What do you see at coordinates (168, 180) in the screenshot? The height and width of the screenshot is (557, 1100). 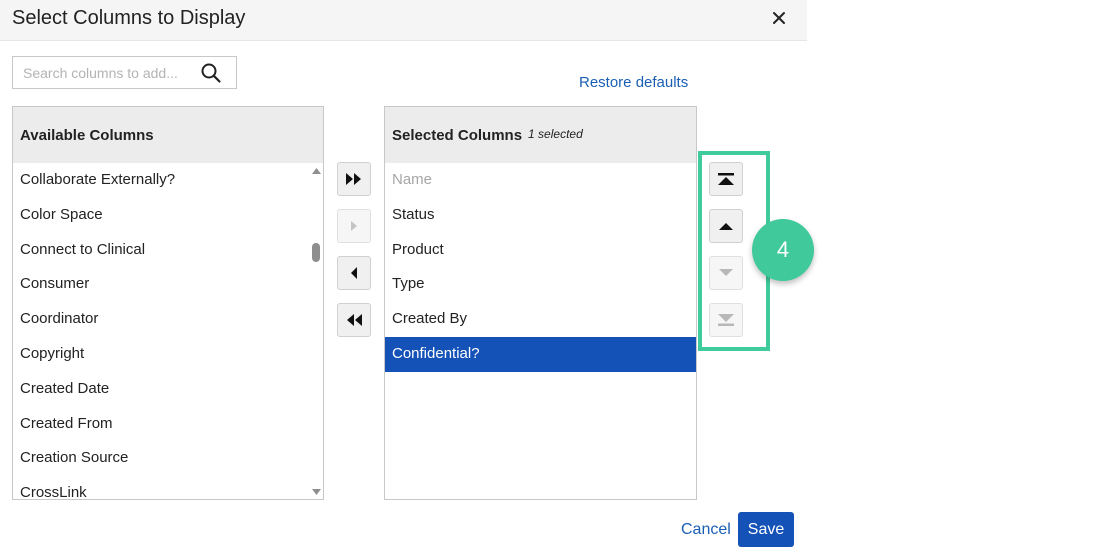 I see `list-item: Collaborate Externally?` at bounding box center [168, 180].